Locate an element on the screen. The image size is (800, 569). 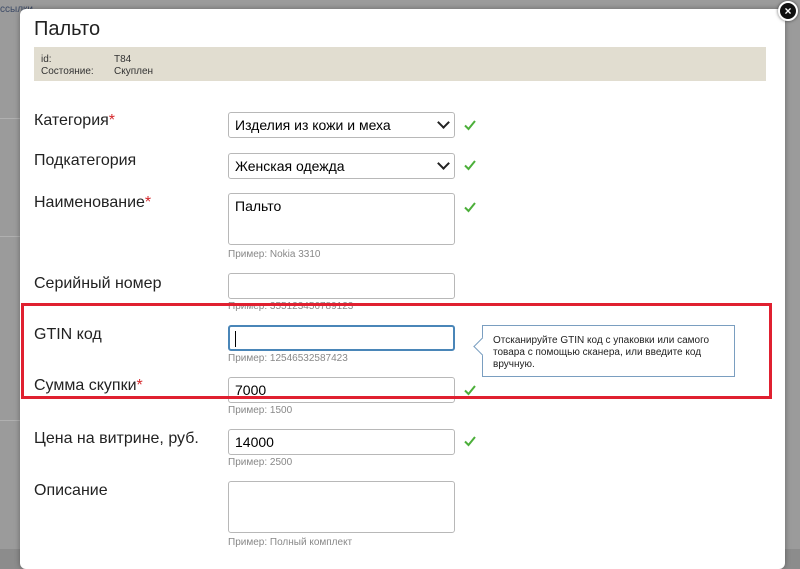
category-value: Изделия из кожи и меха is located at coordinates (313, 125).